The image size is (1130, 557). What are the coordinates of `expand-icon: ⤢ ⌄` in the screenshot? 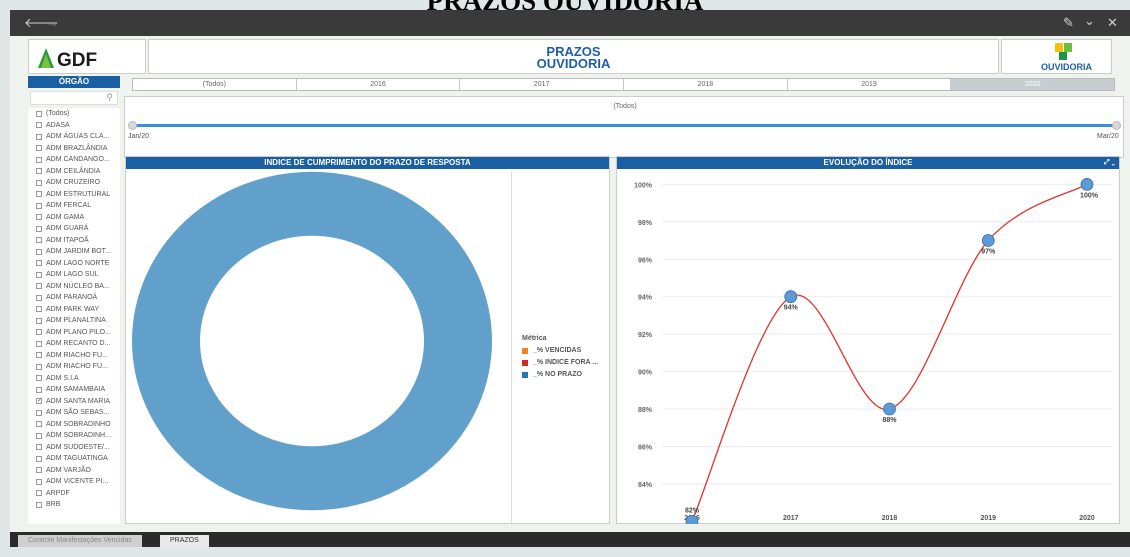 It's located at (1109, 163).